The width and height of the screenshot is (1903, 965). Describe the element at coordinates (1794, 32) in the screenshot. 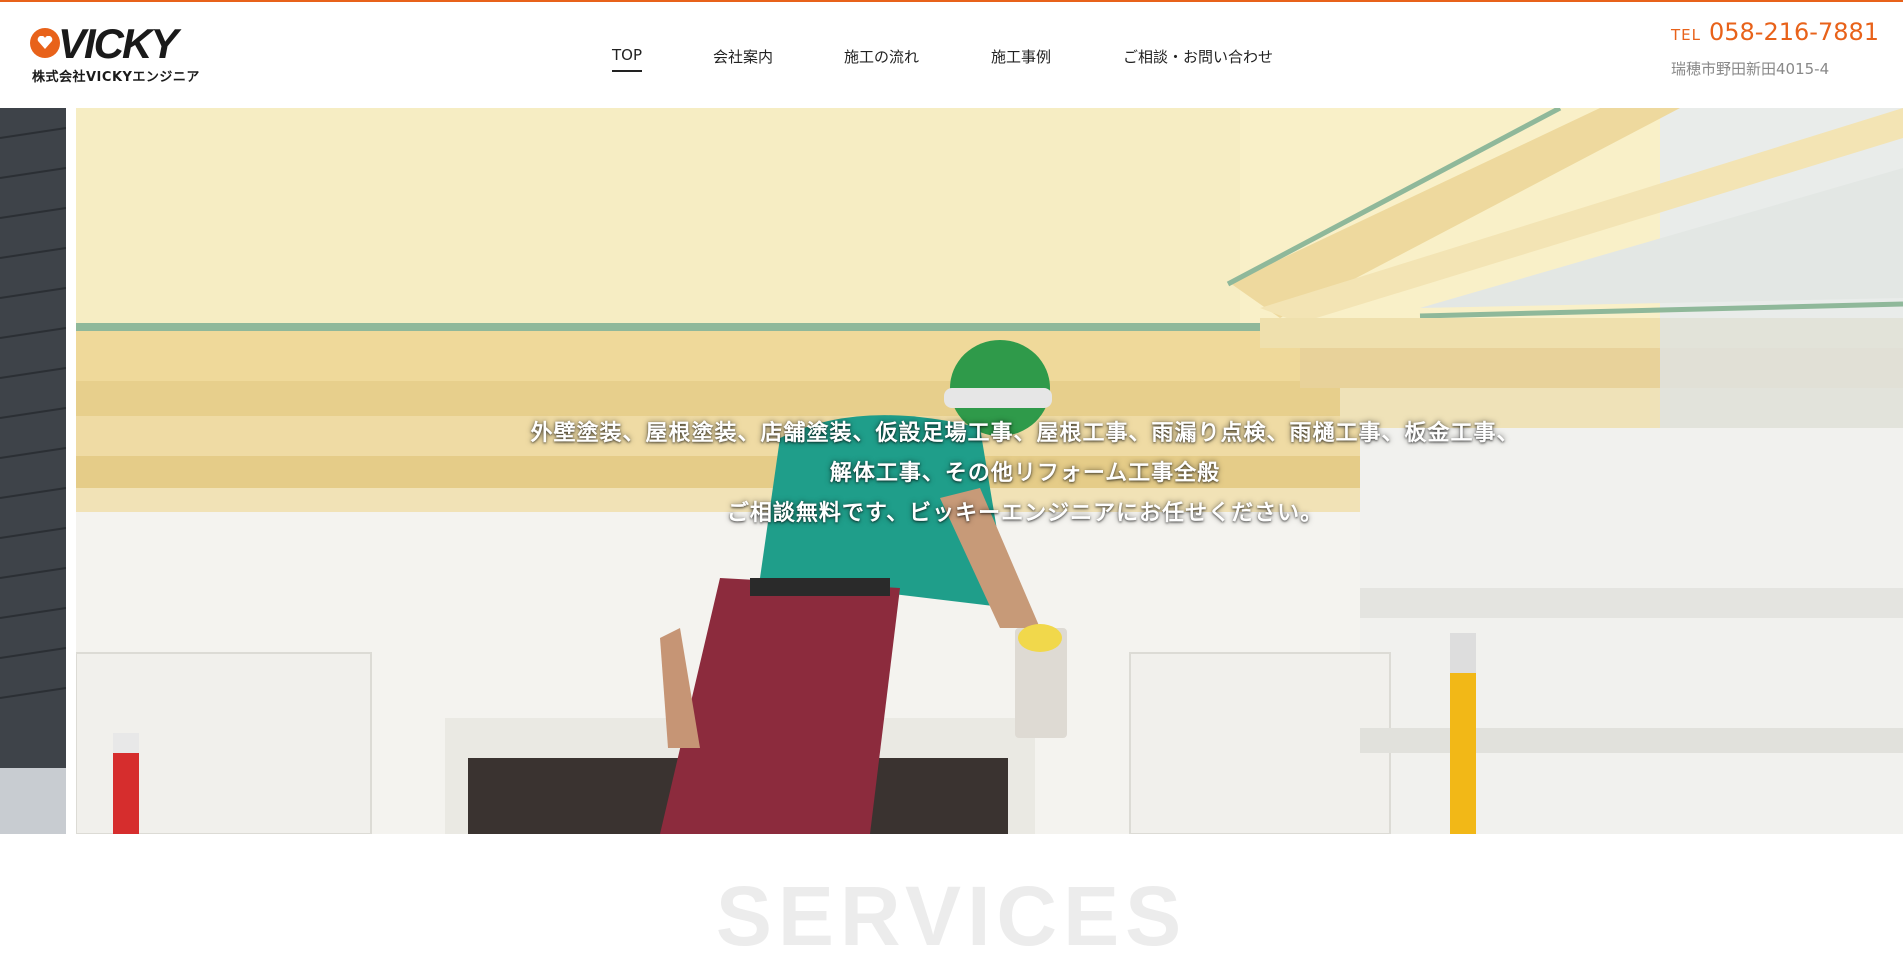

I see `tel-number: 058-216-7881` at that location.